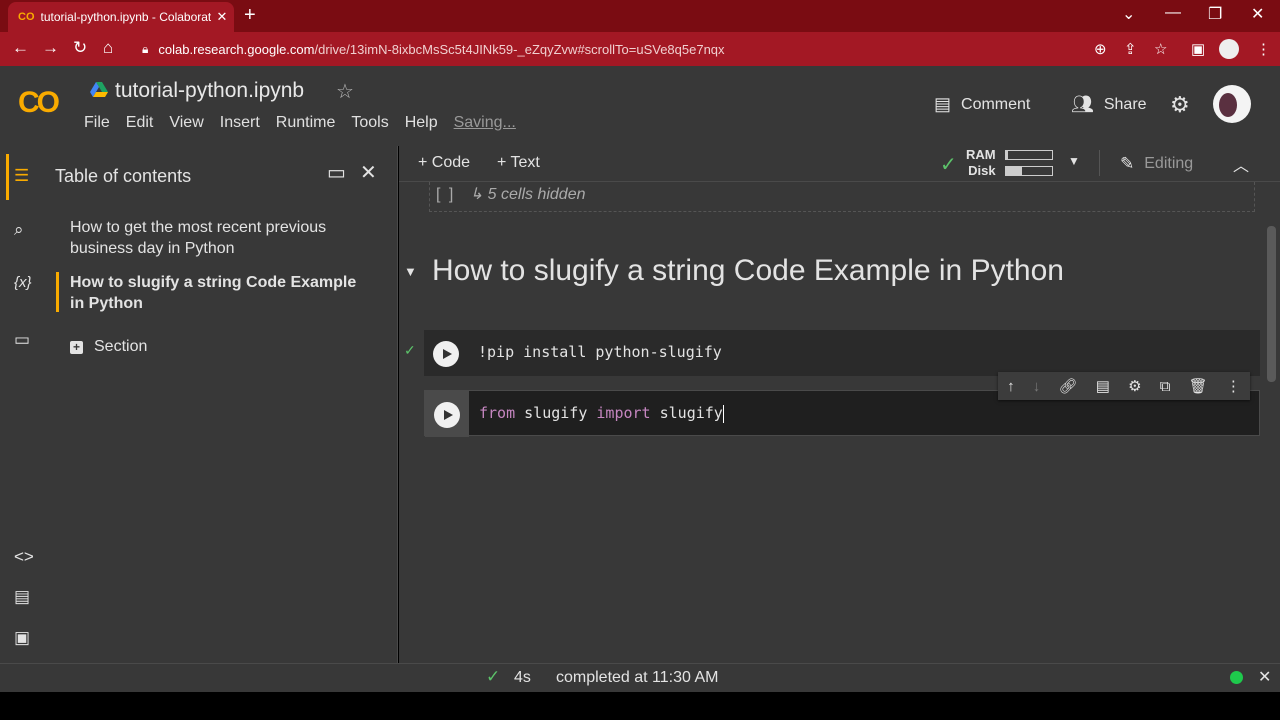 The height and width of the screenshot is (720, 1280). I want to click on text-cursor, so click(723, 413).